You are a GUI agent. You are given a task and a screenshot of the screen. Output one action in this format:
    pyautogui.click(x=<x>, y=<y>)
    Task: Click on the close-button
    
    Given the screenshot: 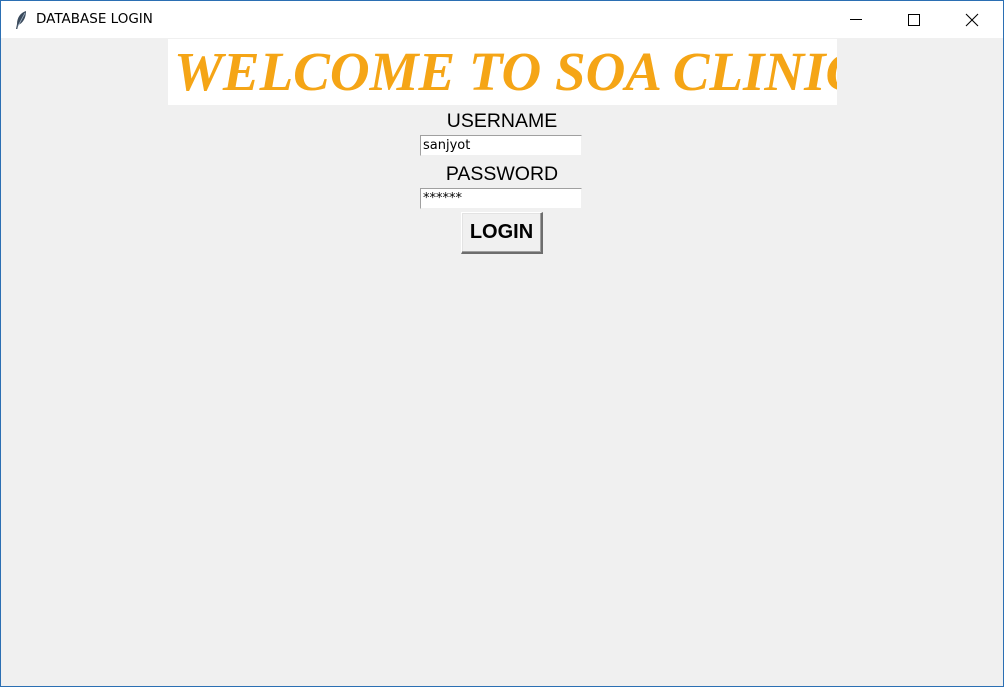 What is the action you would take?
    pyautogui.click(x=972, y=19)
    